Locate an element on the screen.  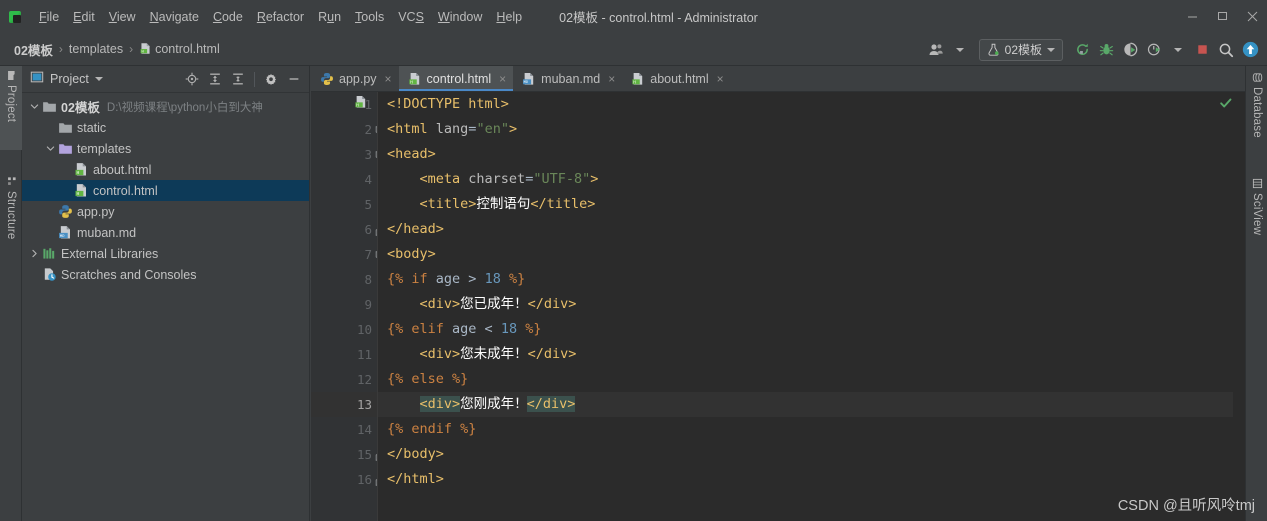
magnifier-icon is located at coordinates (1226, 50).